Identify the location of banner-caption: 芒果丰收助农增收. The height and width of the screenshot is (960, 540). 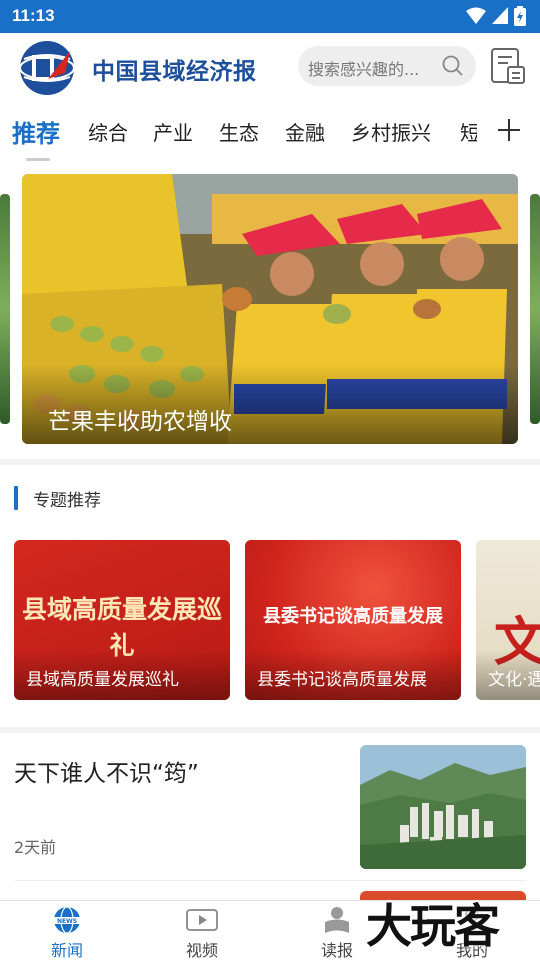
(140, 422).